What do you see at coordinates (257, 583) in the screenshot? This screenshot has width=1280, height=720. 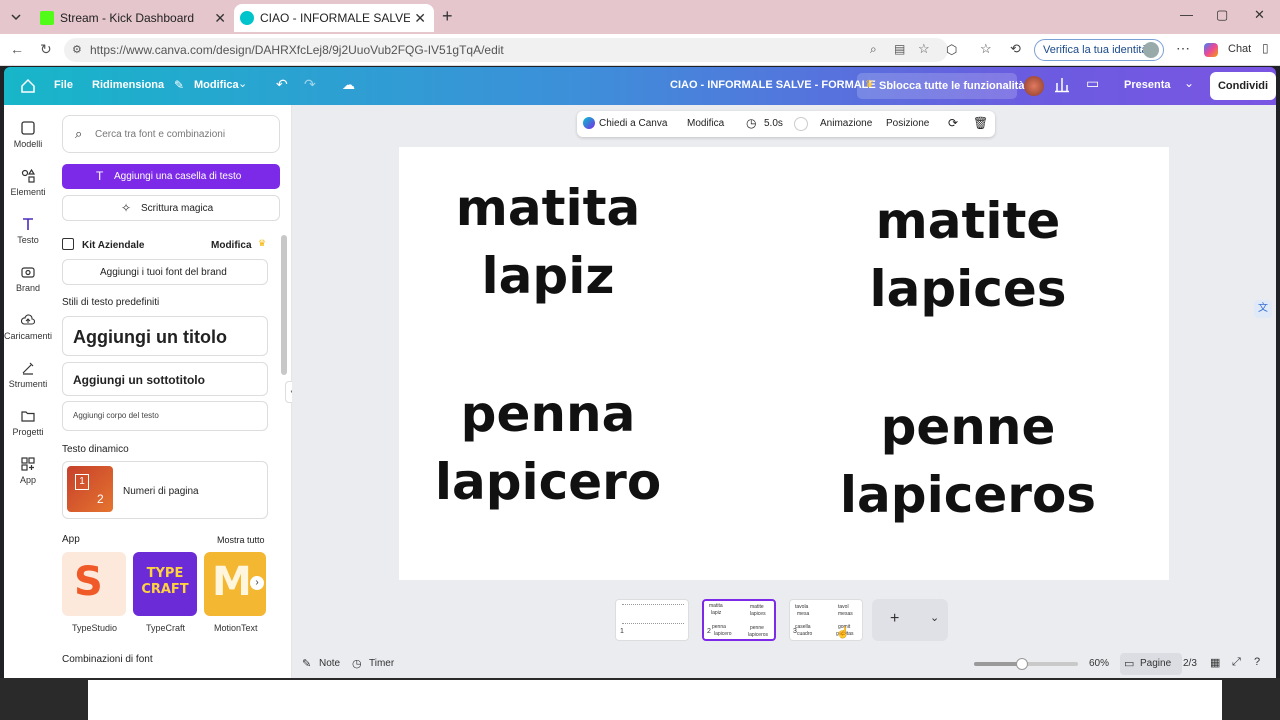 I see `scroll-right-icon: ›` at bounding box center [257, 583].